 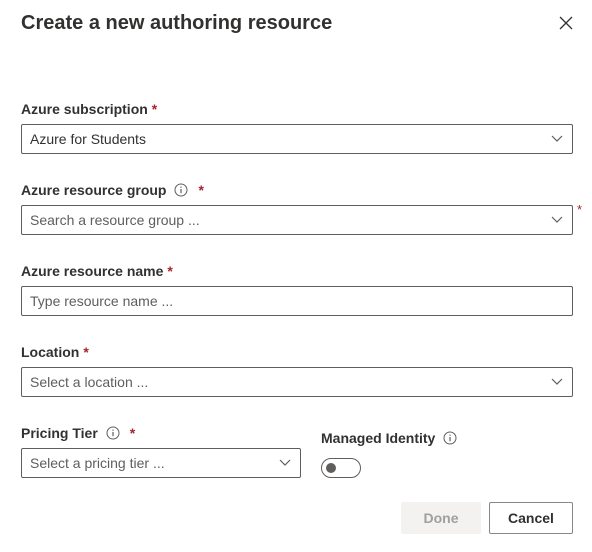 What do you see at coordinates (50, 352) in the screenshot?
I see `location-label-text: Location` at bounding box center [50, 352].